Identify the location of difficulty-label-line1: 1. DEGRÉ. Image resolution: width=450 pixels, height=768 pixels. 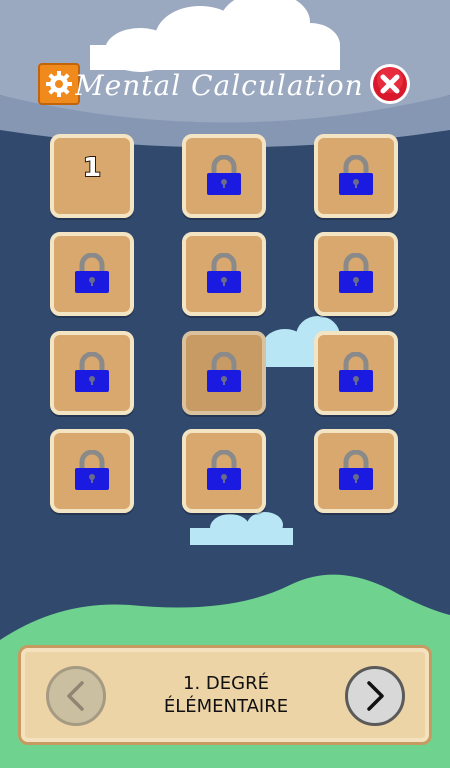
(226, 683).